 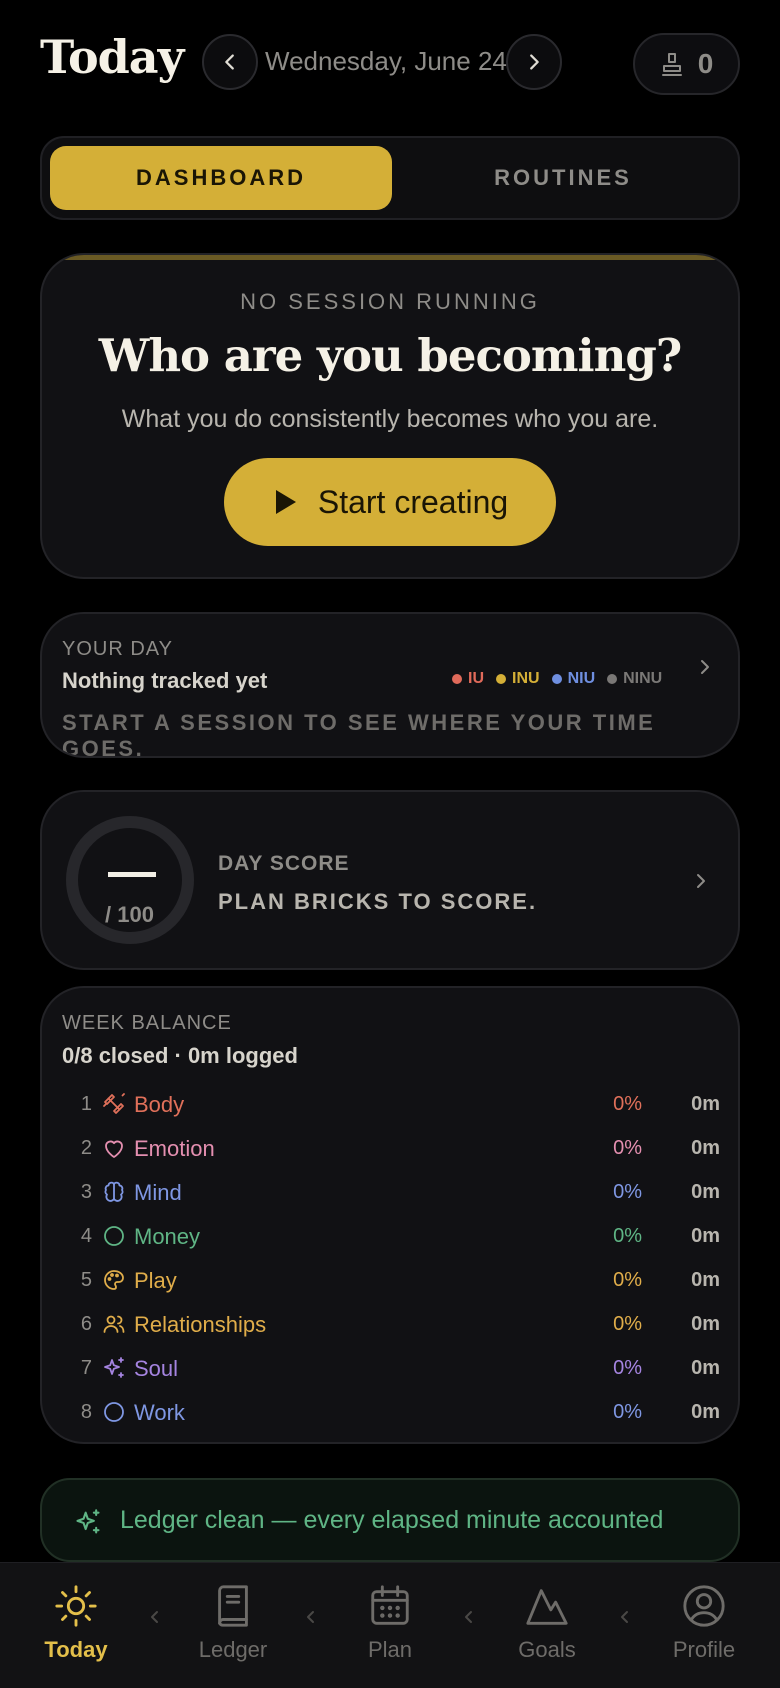 I want to click on list-item: 5 Play 0% 0m, so click(x=390, y=1282).